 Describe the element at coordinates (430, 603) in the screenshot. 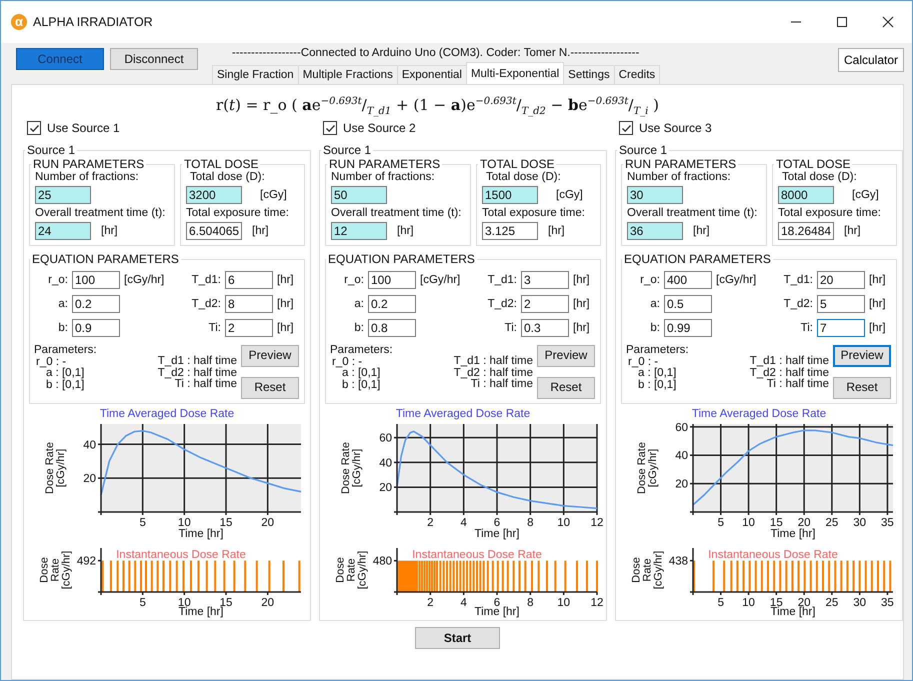

I see `axis-tick-label: 2` at that location.